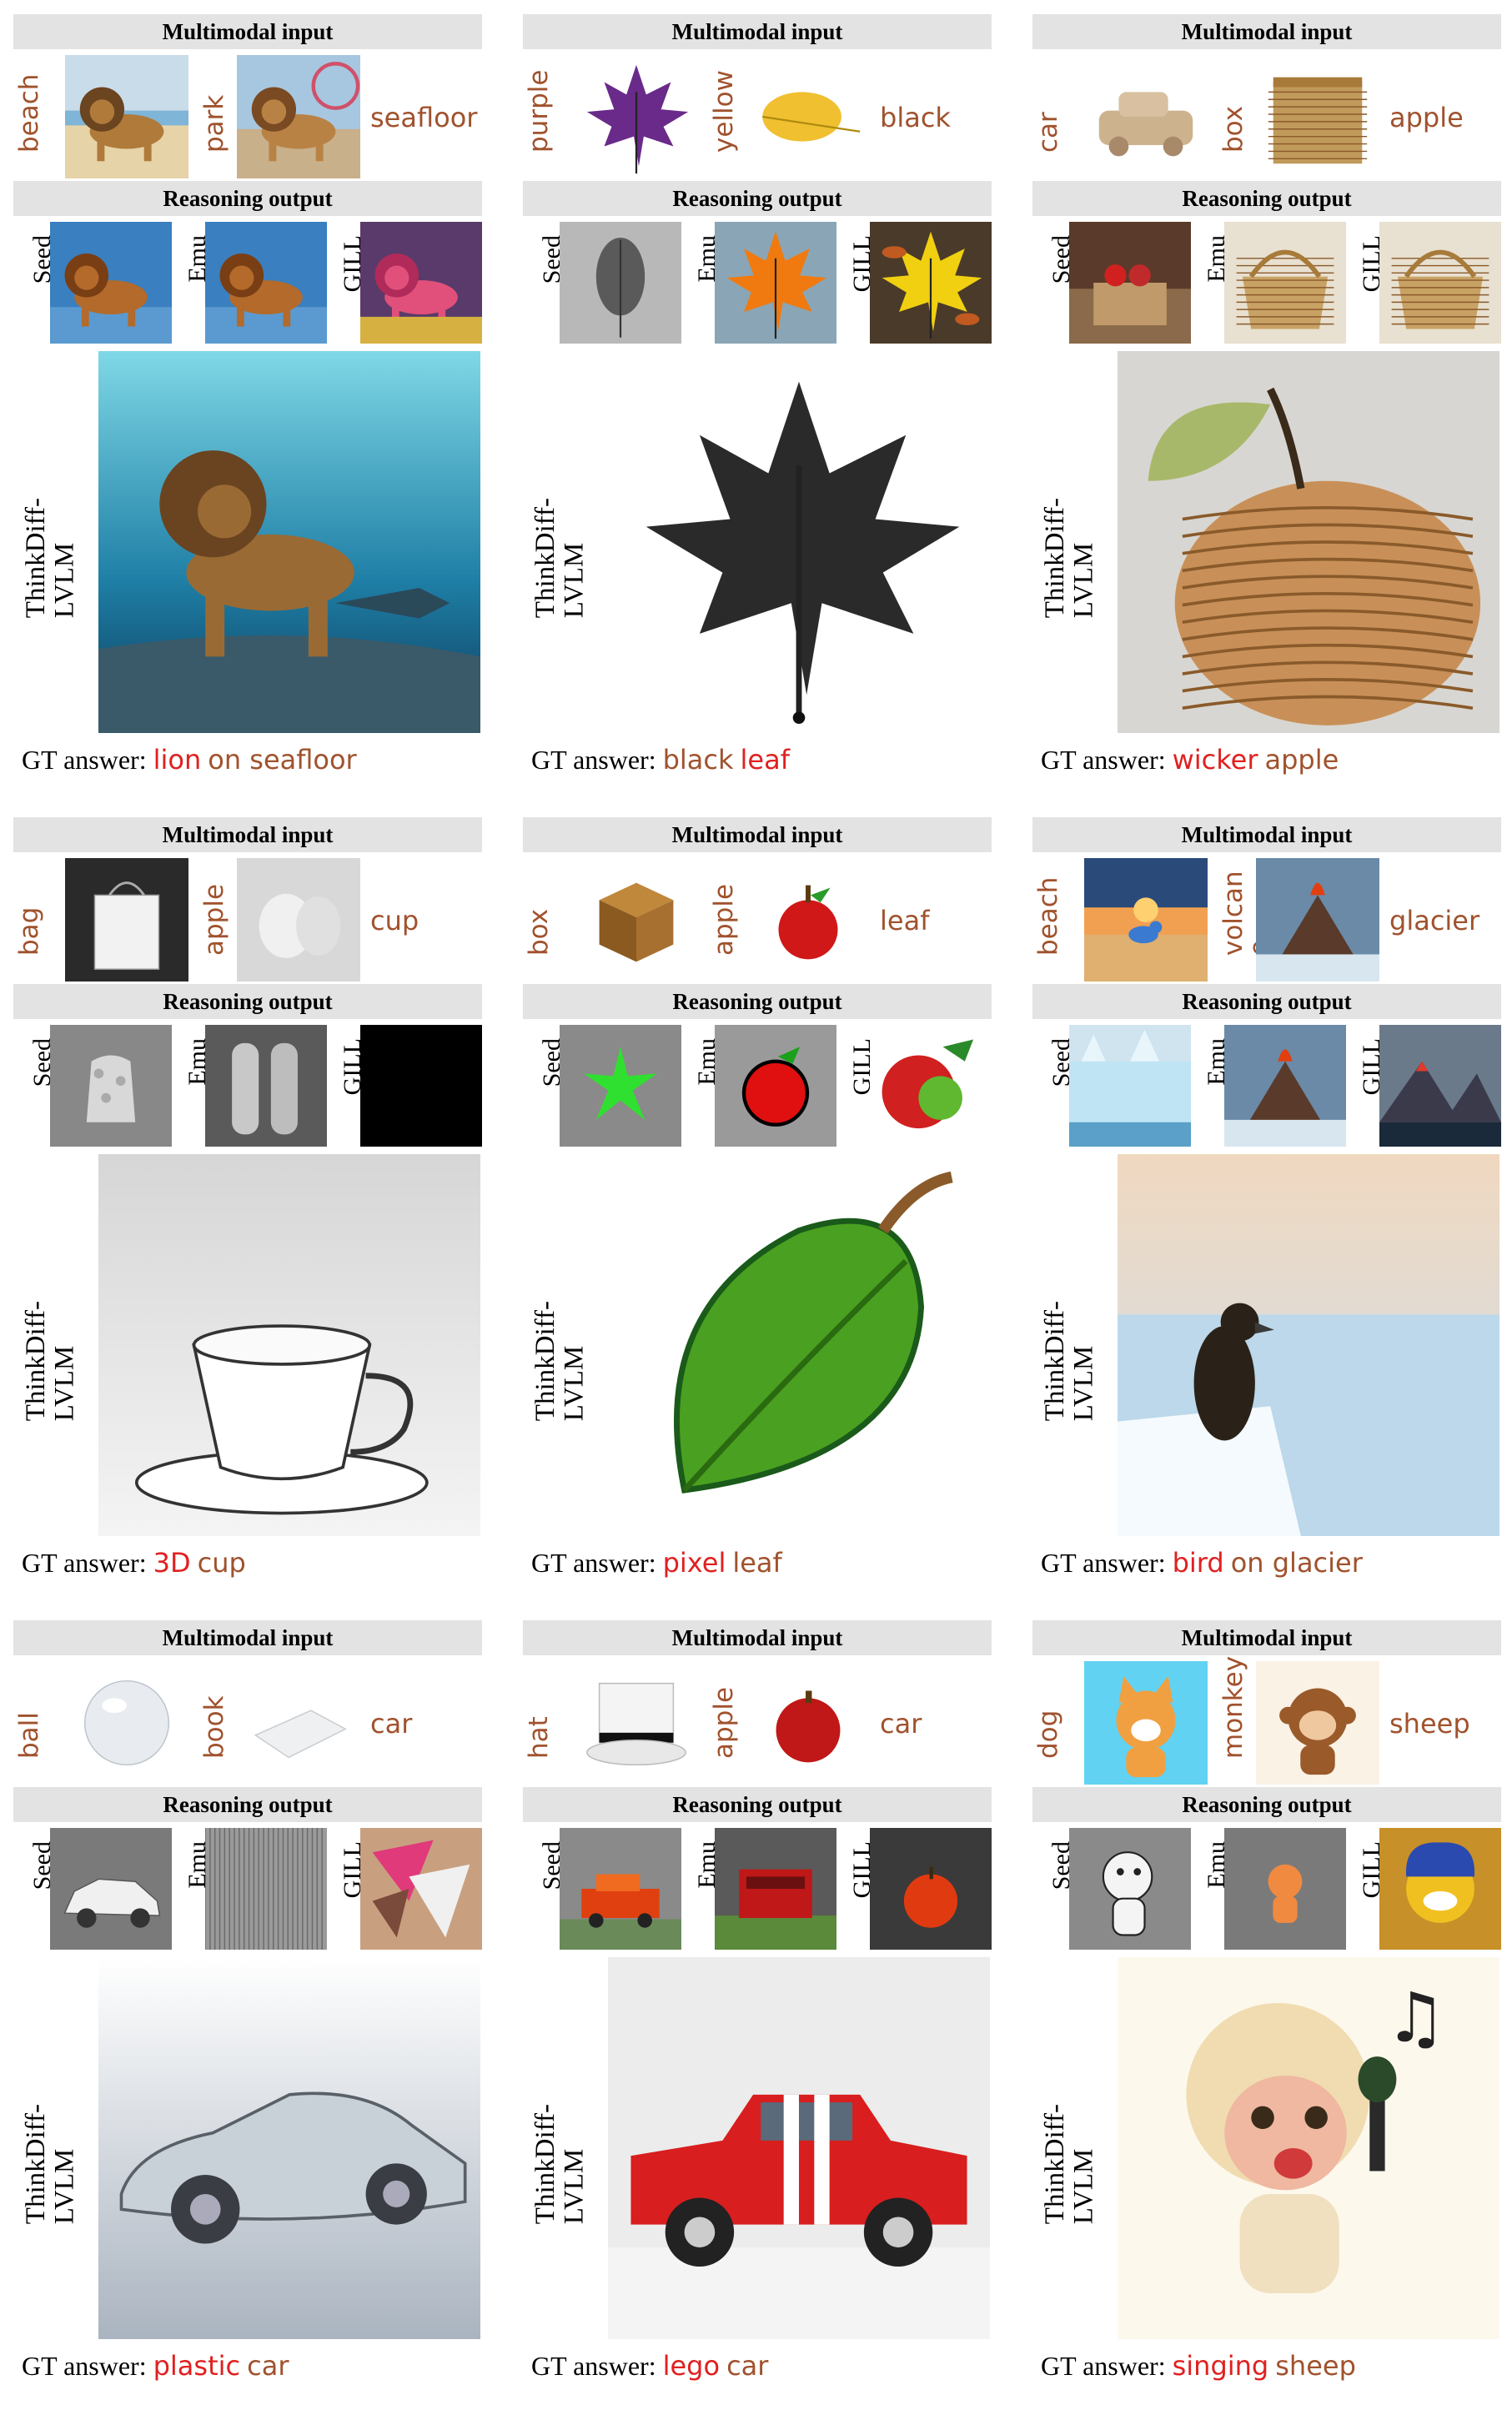  Describe the element at coordinates (134, 1562) in the screenshot. I see `gt-answer: GT answer: 3D cup` at that location.